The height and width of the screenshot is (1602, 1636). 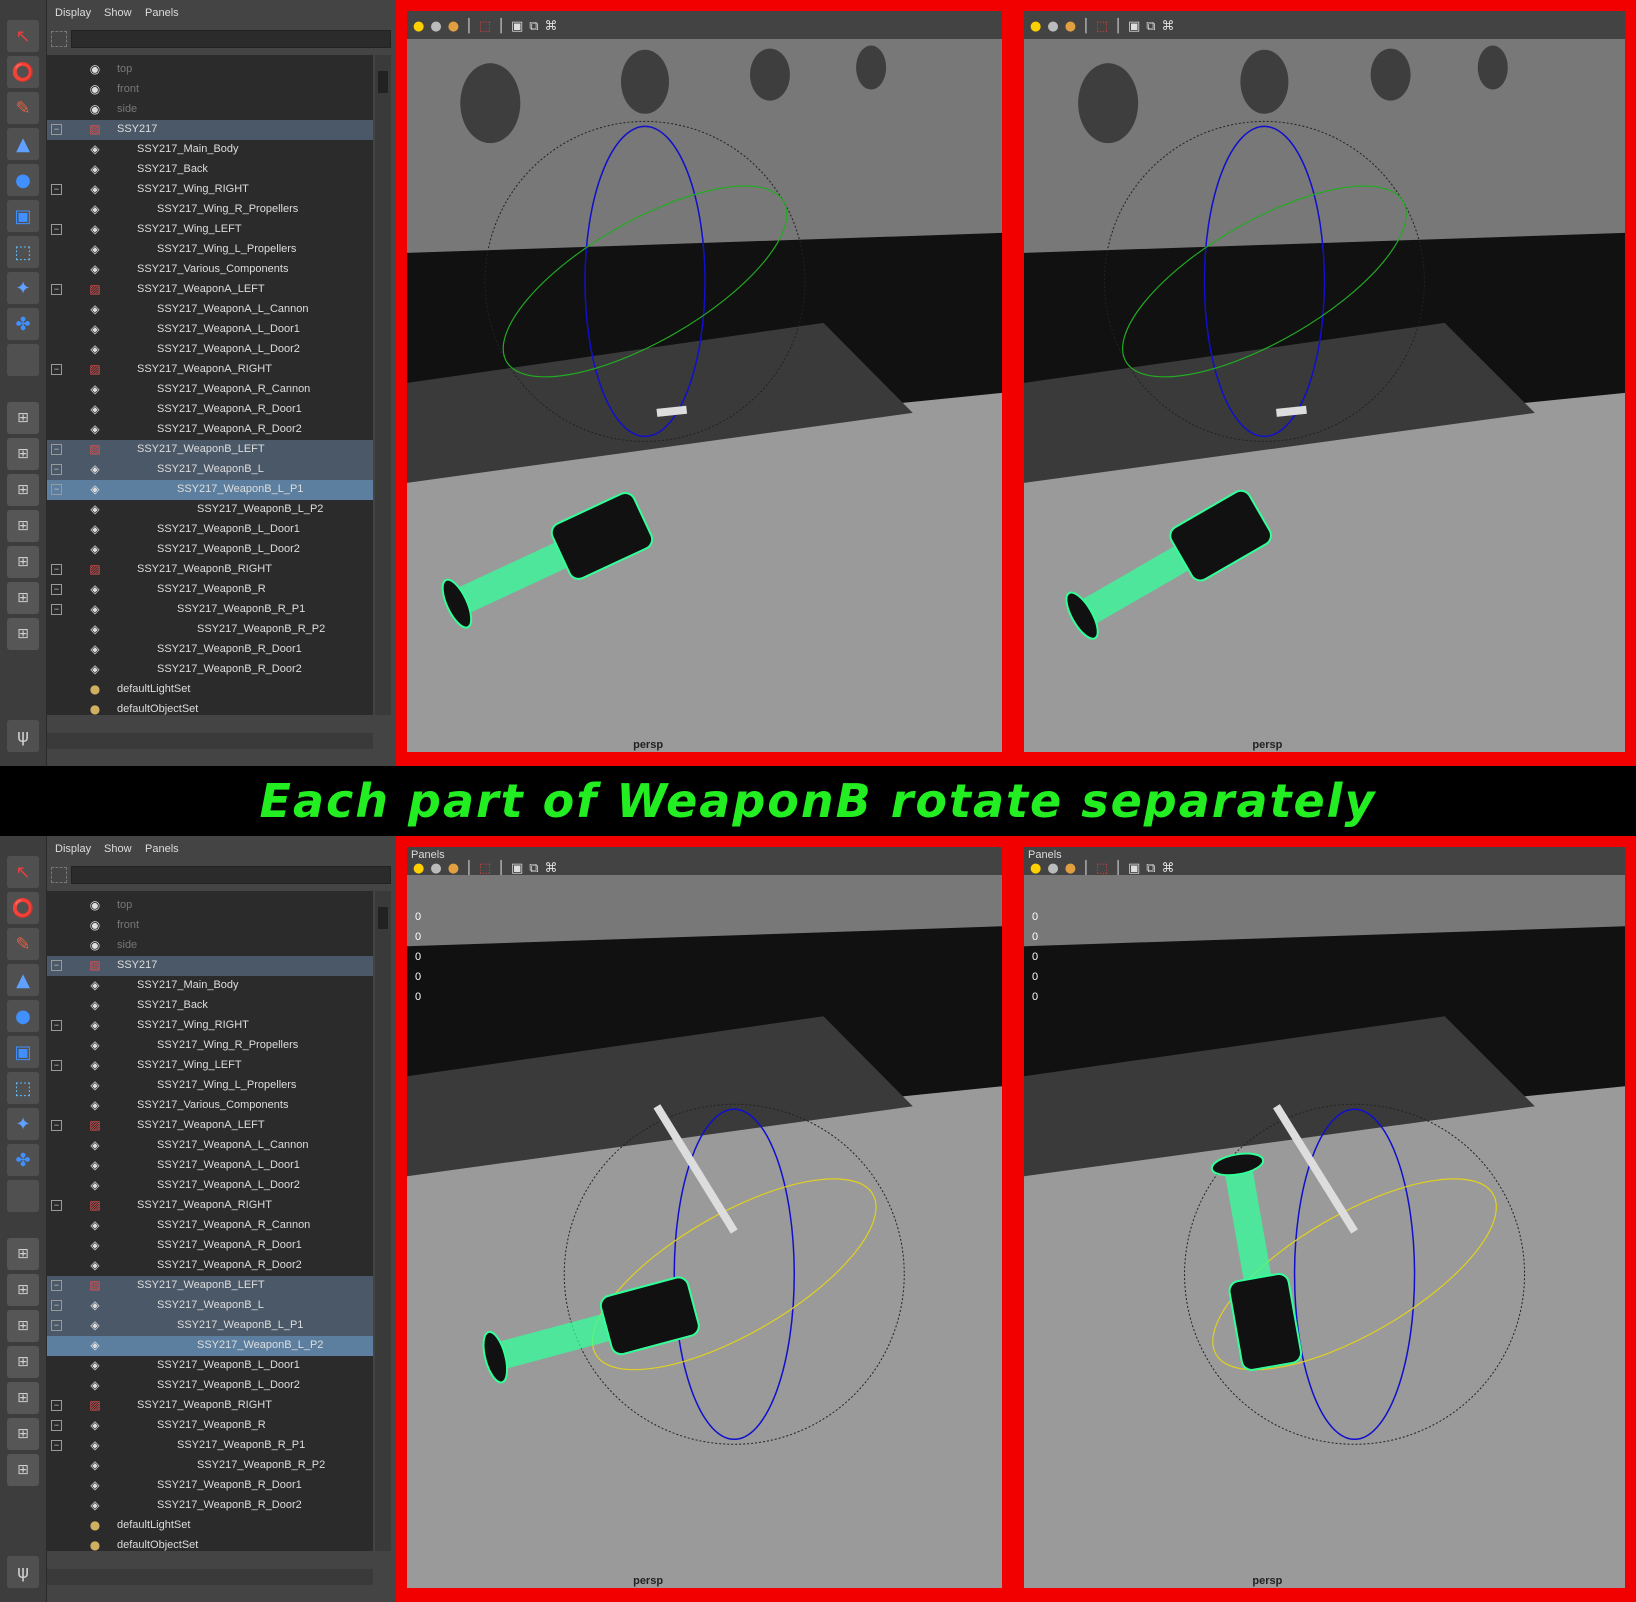 I want to click on select-tool-button: ↖, so click(x=23, y=872).